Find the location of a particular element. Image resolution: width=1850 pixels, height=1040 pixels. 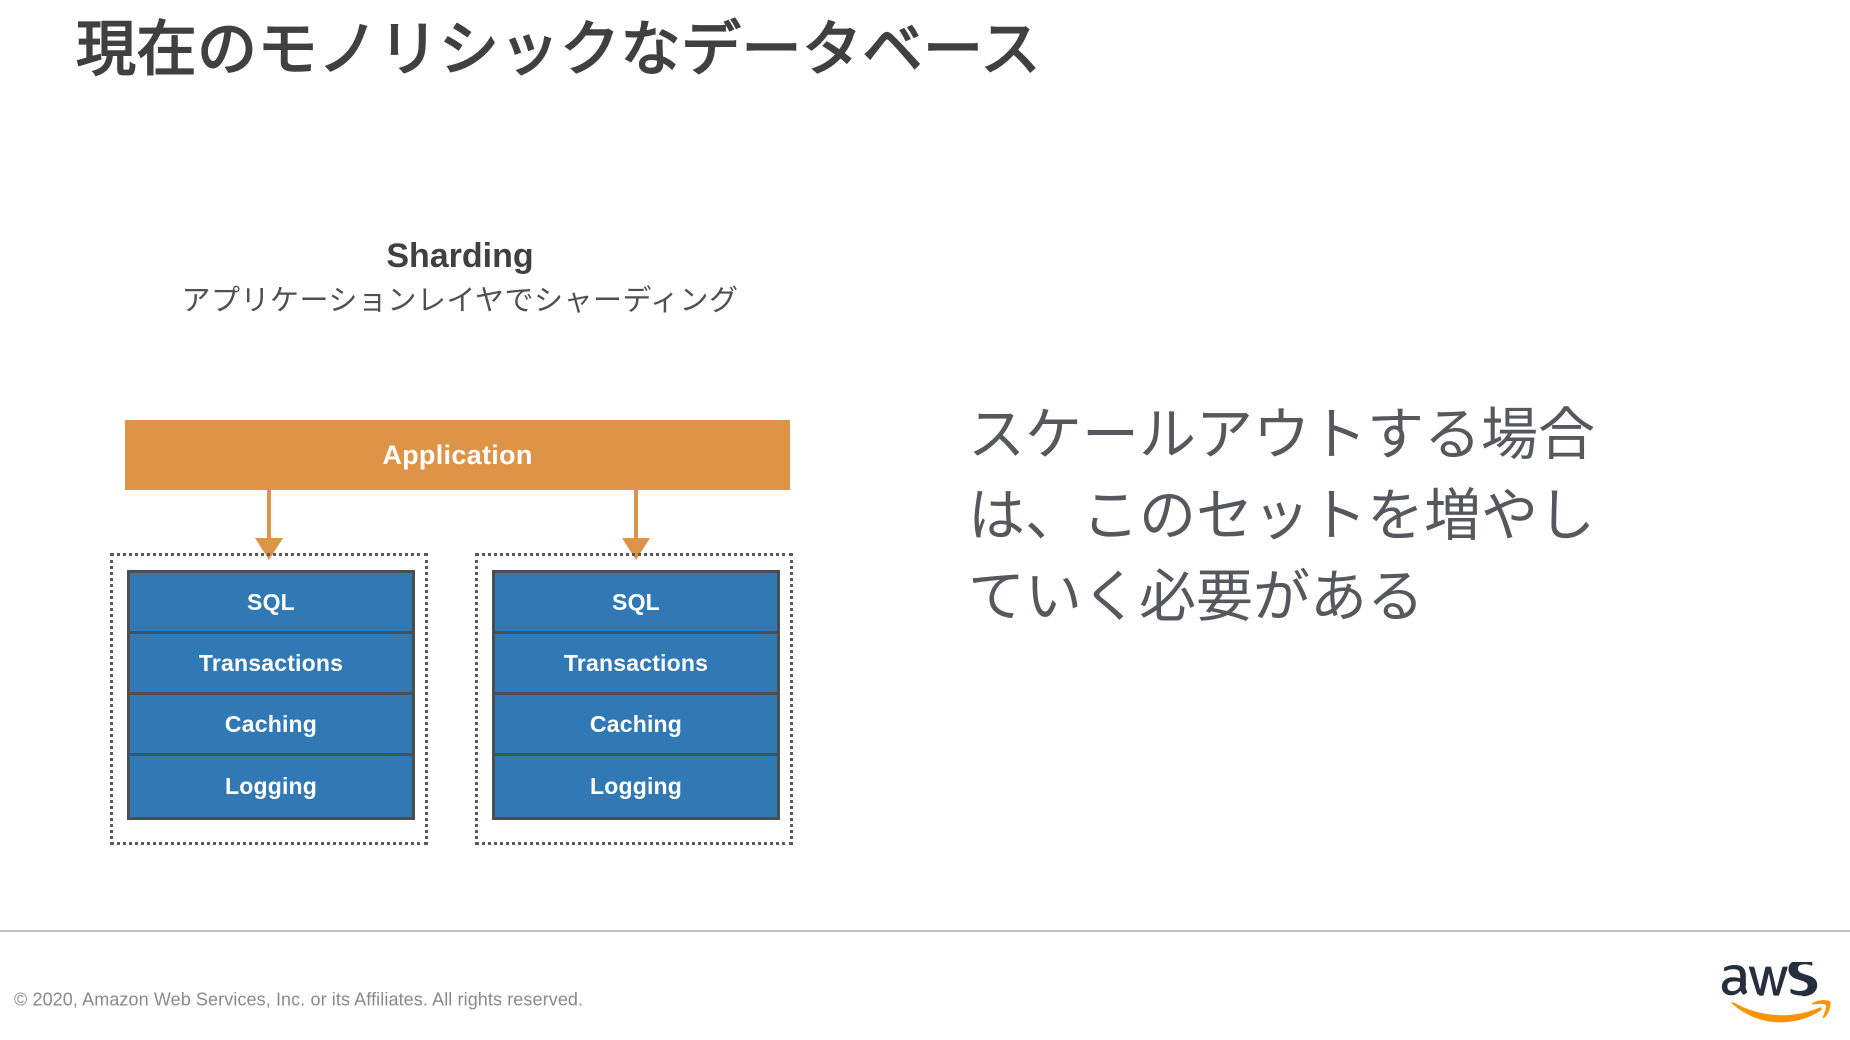

diagram-subheading: アプリケーションレイヤでシャーディング is located at coordinates (460, 301).